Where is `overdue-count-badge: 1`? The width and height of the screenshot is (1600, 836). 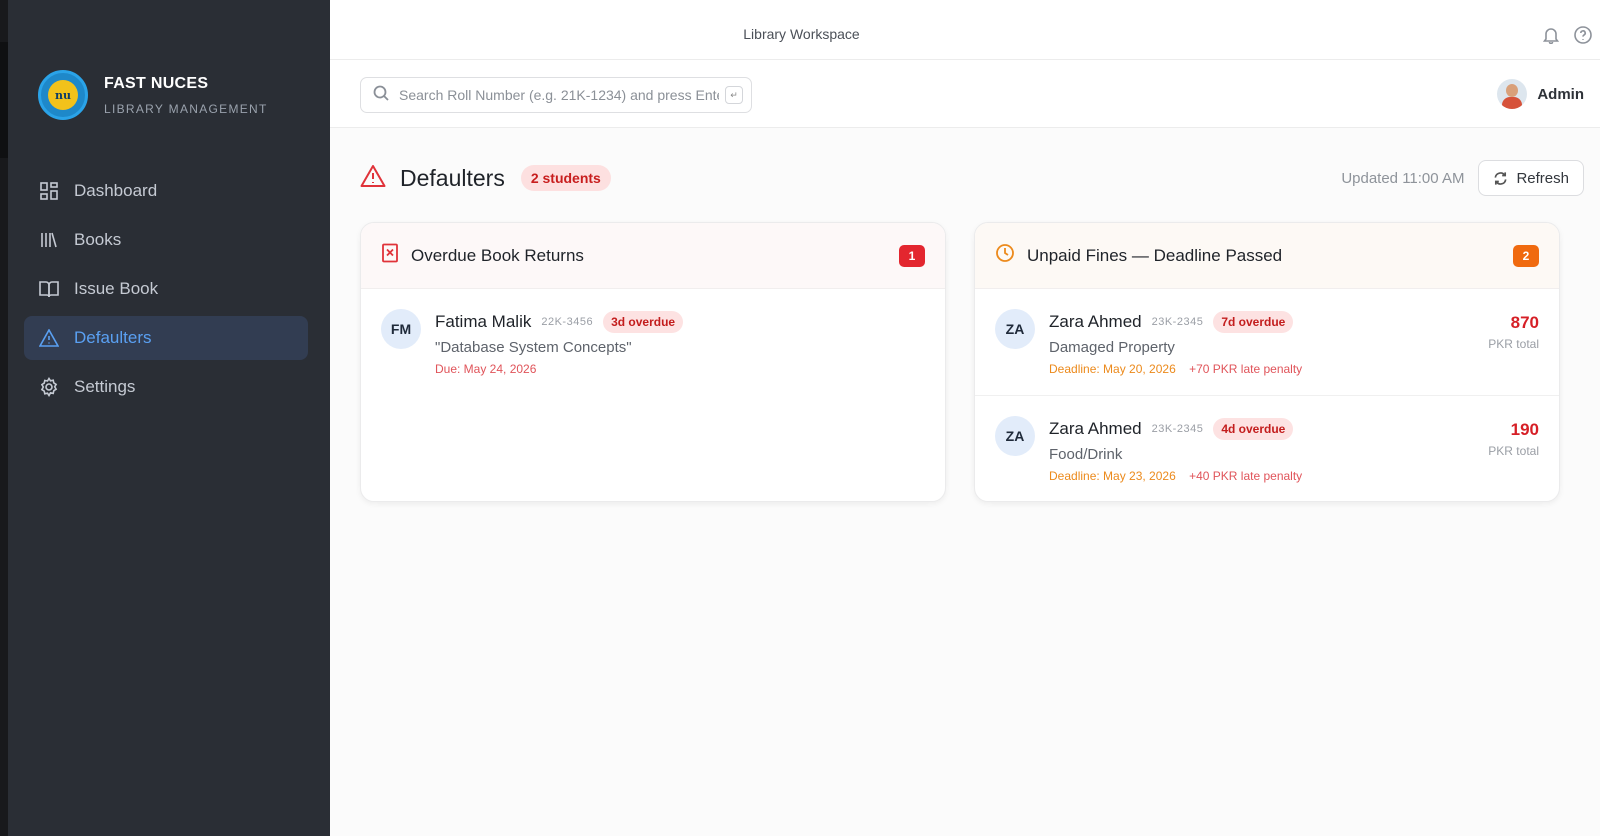
overdue-count-badge: 1 is located at coordinates (912, 256).